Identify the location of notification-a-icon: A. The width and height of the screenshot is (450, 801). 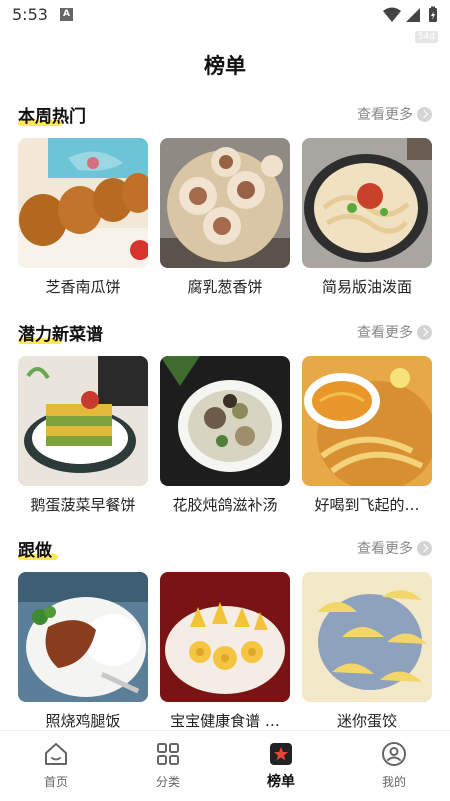
(66, 14).